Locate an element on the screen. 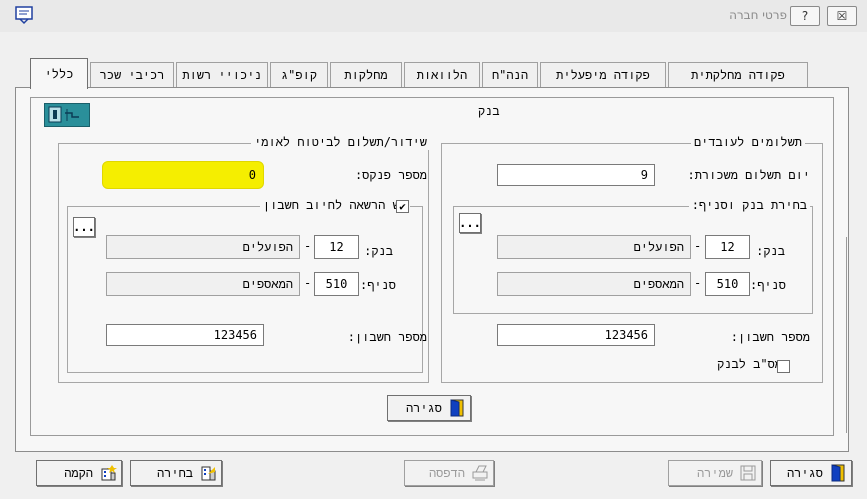 The height and width of the screenshot is (499, 867). debit-authorization-checkbox: ✔ is located at coordinates (402, 206).